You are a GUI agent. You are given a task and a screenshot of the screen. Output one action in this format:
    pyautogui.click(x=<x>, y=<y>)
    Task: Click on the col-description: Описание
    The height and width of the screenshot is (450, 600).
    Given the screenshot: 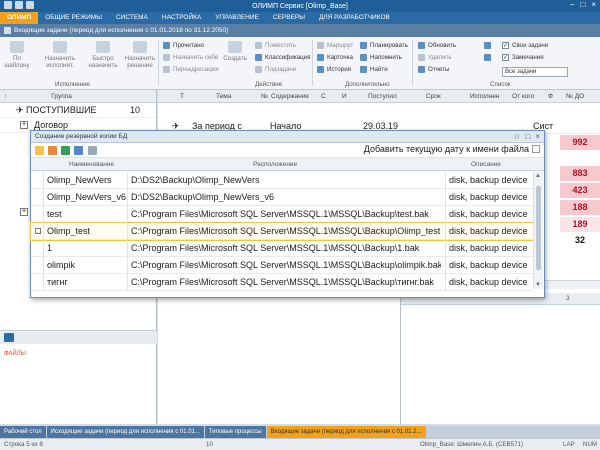 What is the action you would take?
    pyautogui.click(x=486, y=164)
    